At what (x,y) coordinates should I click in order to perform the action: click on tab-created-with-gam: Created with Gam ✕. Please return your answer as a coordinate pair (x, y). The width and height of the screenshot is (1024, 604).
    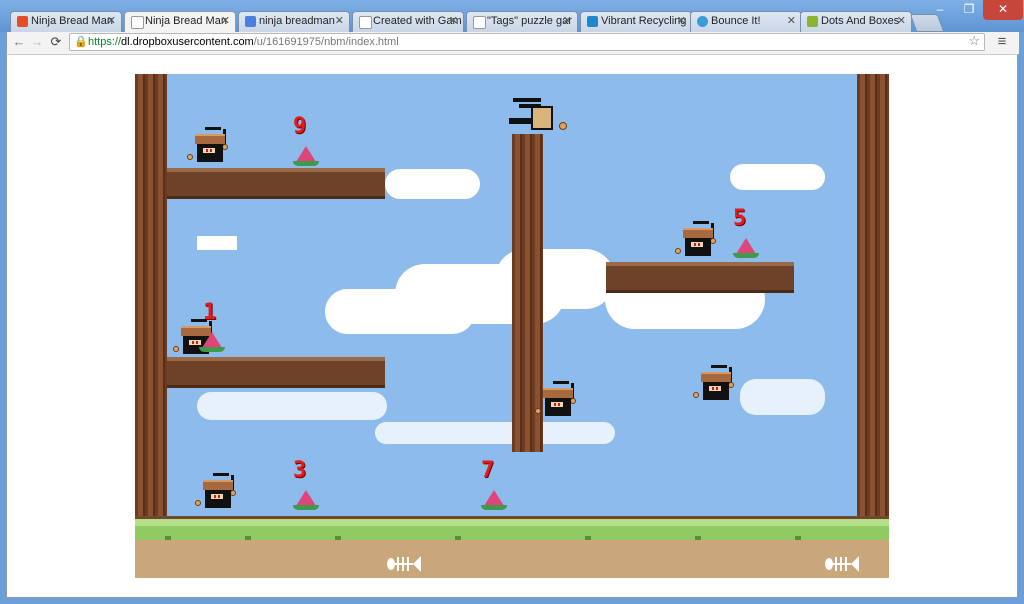
    Looking at the image, I should click on (408, 21).